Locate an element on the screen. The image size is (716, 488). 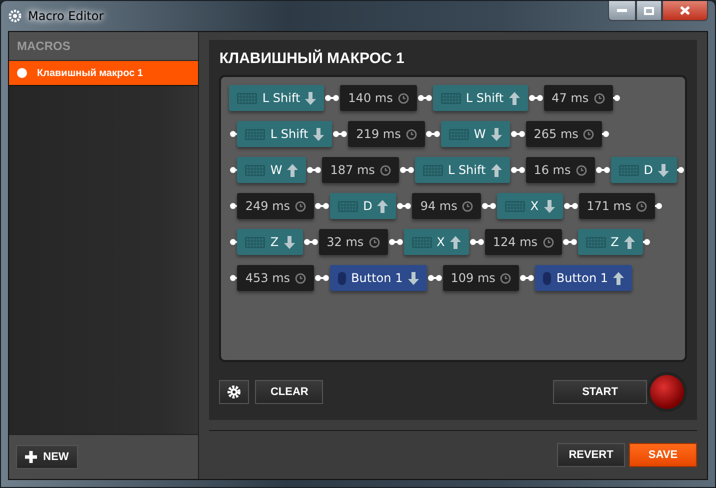
gear-logo-icon is located at coordinates (15, 16).